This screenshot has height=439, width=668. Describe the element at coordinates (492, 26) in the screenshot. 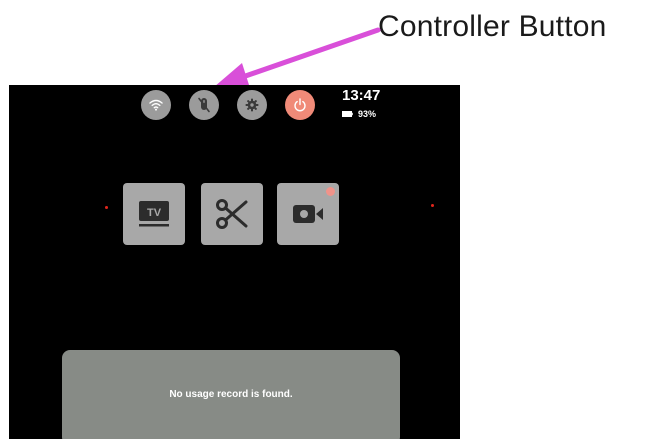

I see `annotation-label: Controller Button` at that location.